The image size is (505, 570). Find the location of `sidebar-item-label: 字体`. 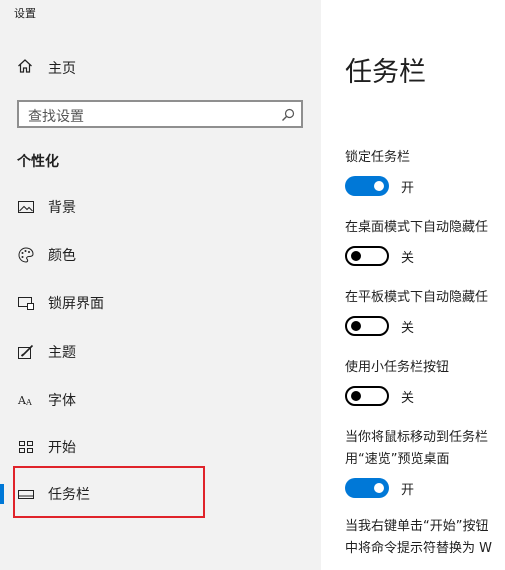

sidebar-item-label: 字体 is located at coordinates (62, 401).